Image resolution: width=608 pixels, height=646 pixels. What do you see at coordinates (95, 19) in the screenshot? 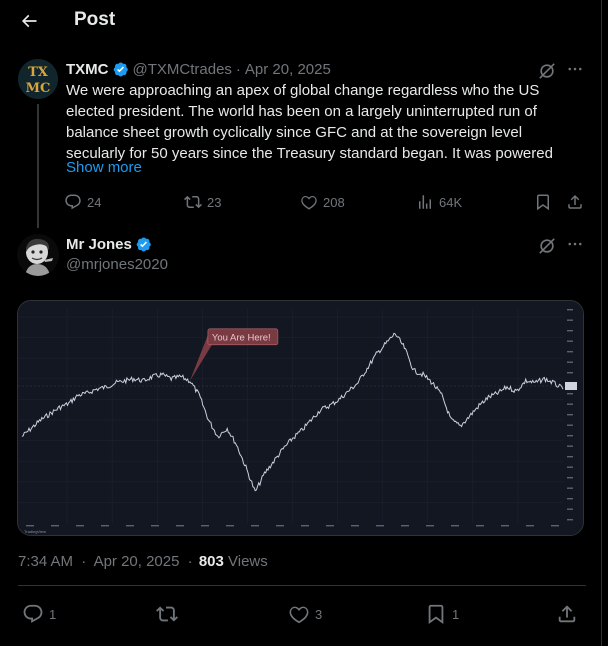
I see `page-title: Post` at bounding box center [95, 19].